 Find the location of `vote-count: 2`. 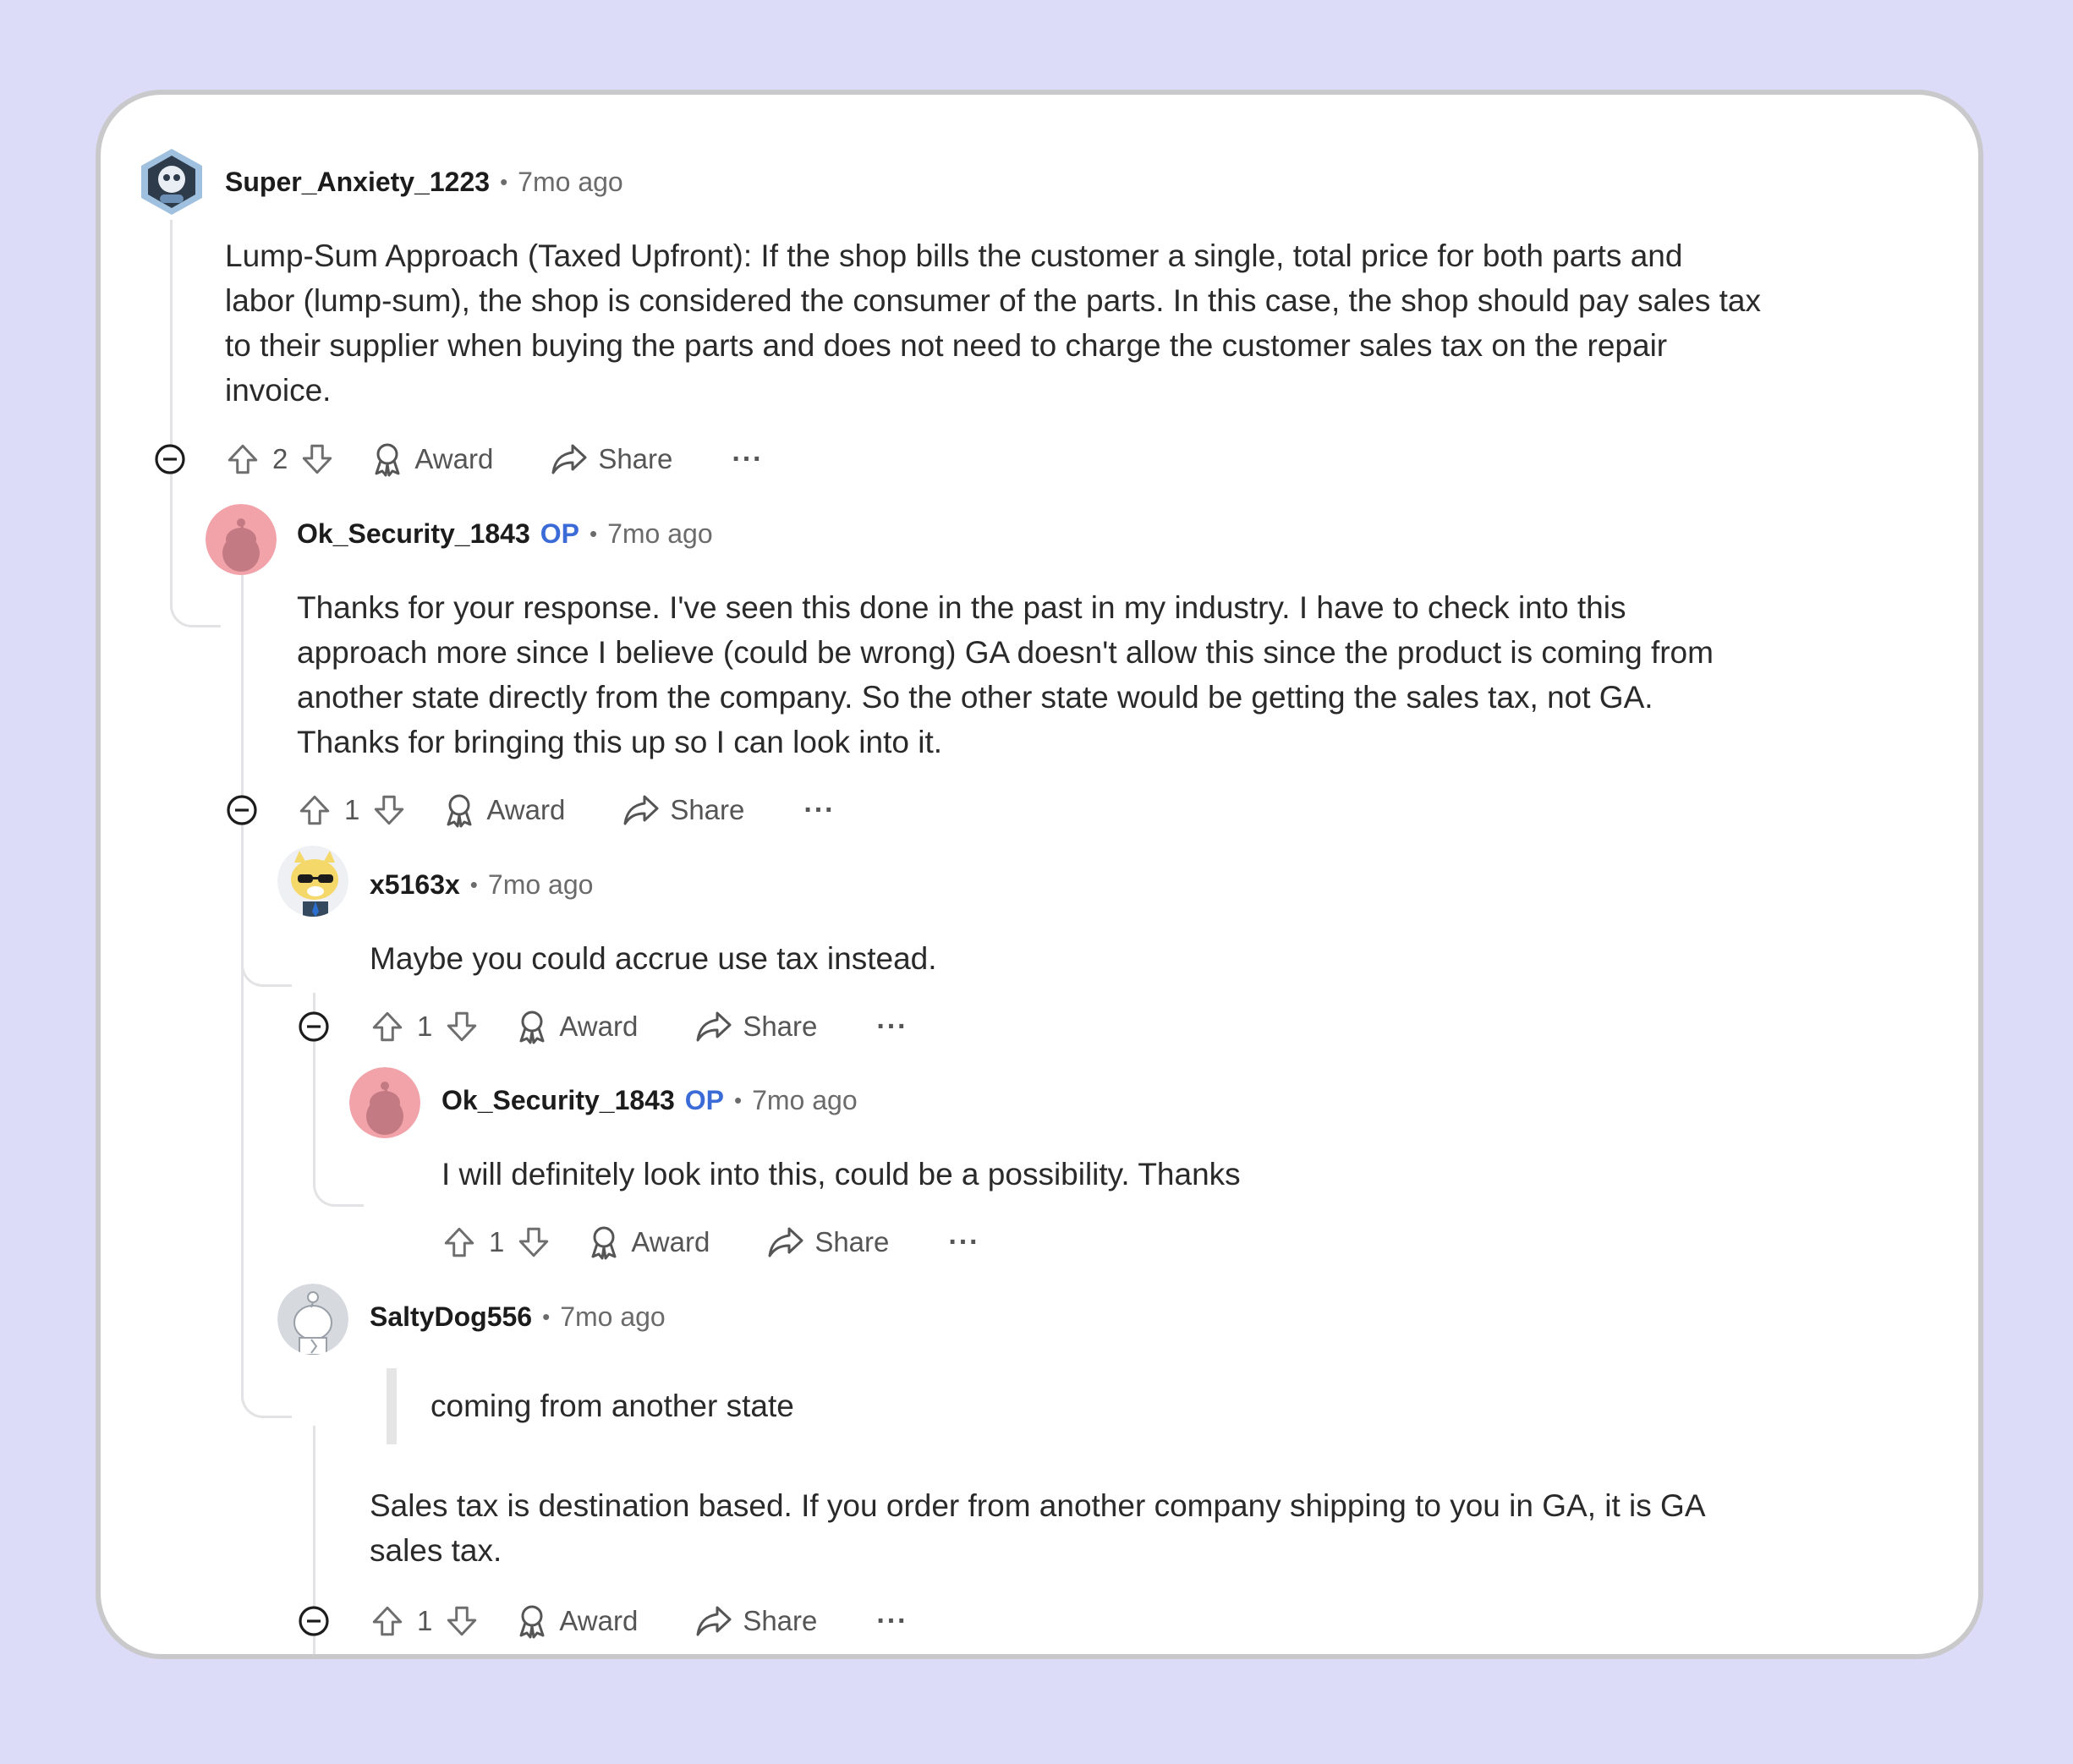

vote-count: 2 is located at coordinates (280, 458).